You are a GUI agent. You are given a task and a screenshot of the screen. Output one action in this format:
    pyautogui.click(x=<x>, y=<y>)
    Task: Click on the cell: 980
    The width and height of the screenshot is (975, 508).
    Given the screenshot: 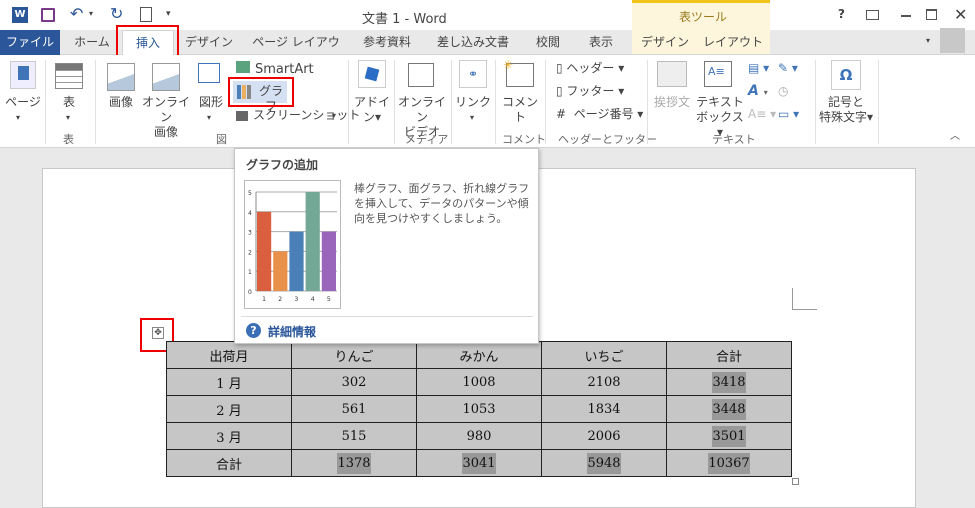 What is the action you would take?
    pyautogui.click(x=479, y=436)
    